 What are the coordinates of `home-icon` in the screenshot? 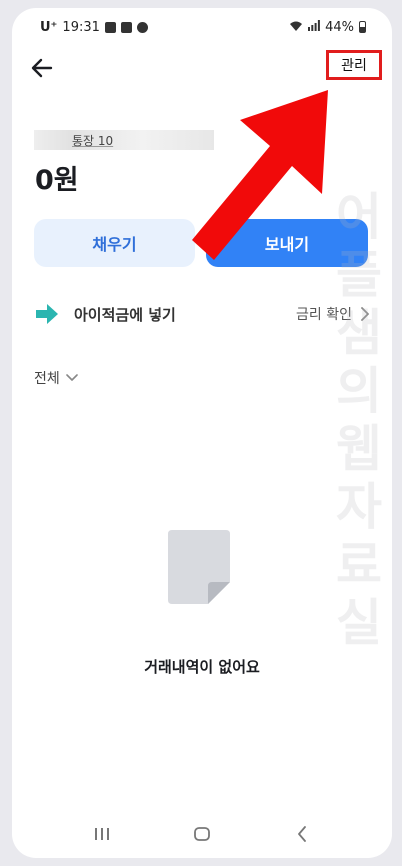 It's located at (202, 834).